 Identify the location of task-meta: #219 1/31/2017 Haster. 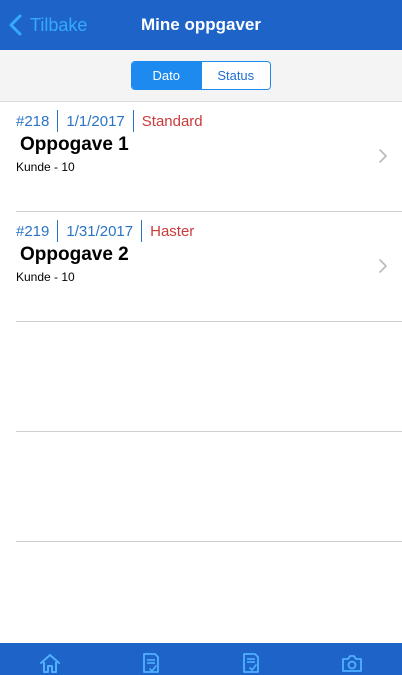
(105, 231).